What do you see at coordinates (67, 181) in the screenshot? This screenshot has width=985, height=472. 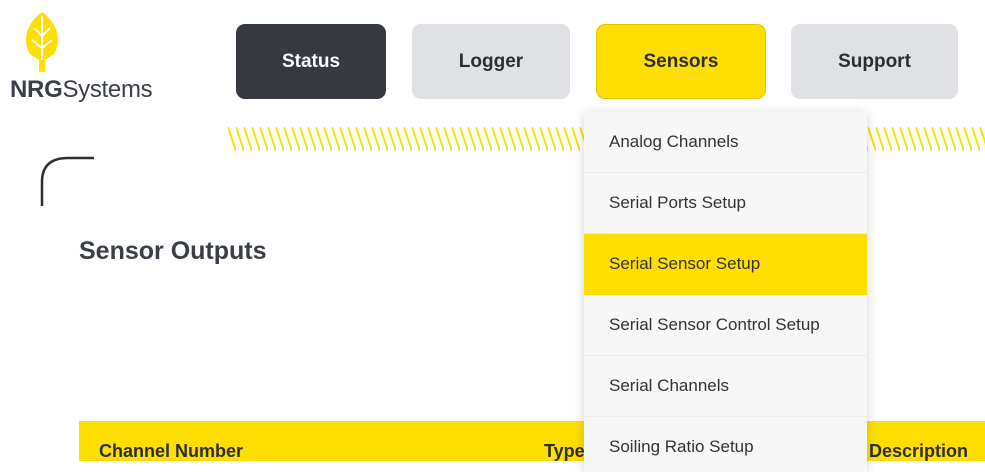 I see `corner-bracket-icon` at bounding box center [67, 181].